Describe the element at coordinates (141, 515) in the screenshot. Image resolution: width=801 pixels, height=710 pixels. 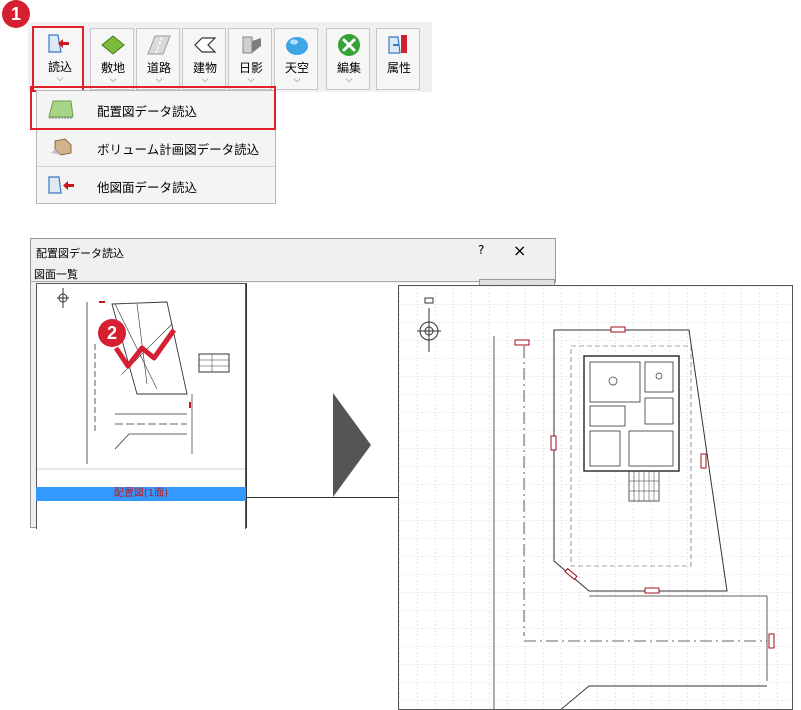
I see `thumbnail-list-area` at that location.